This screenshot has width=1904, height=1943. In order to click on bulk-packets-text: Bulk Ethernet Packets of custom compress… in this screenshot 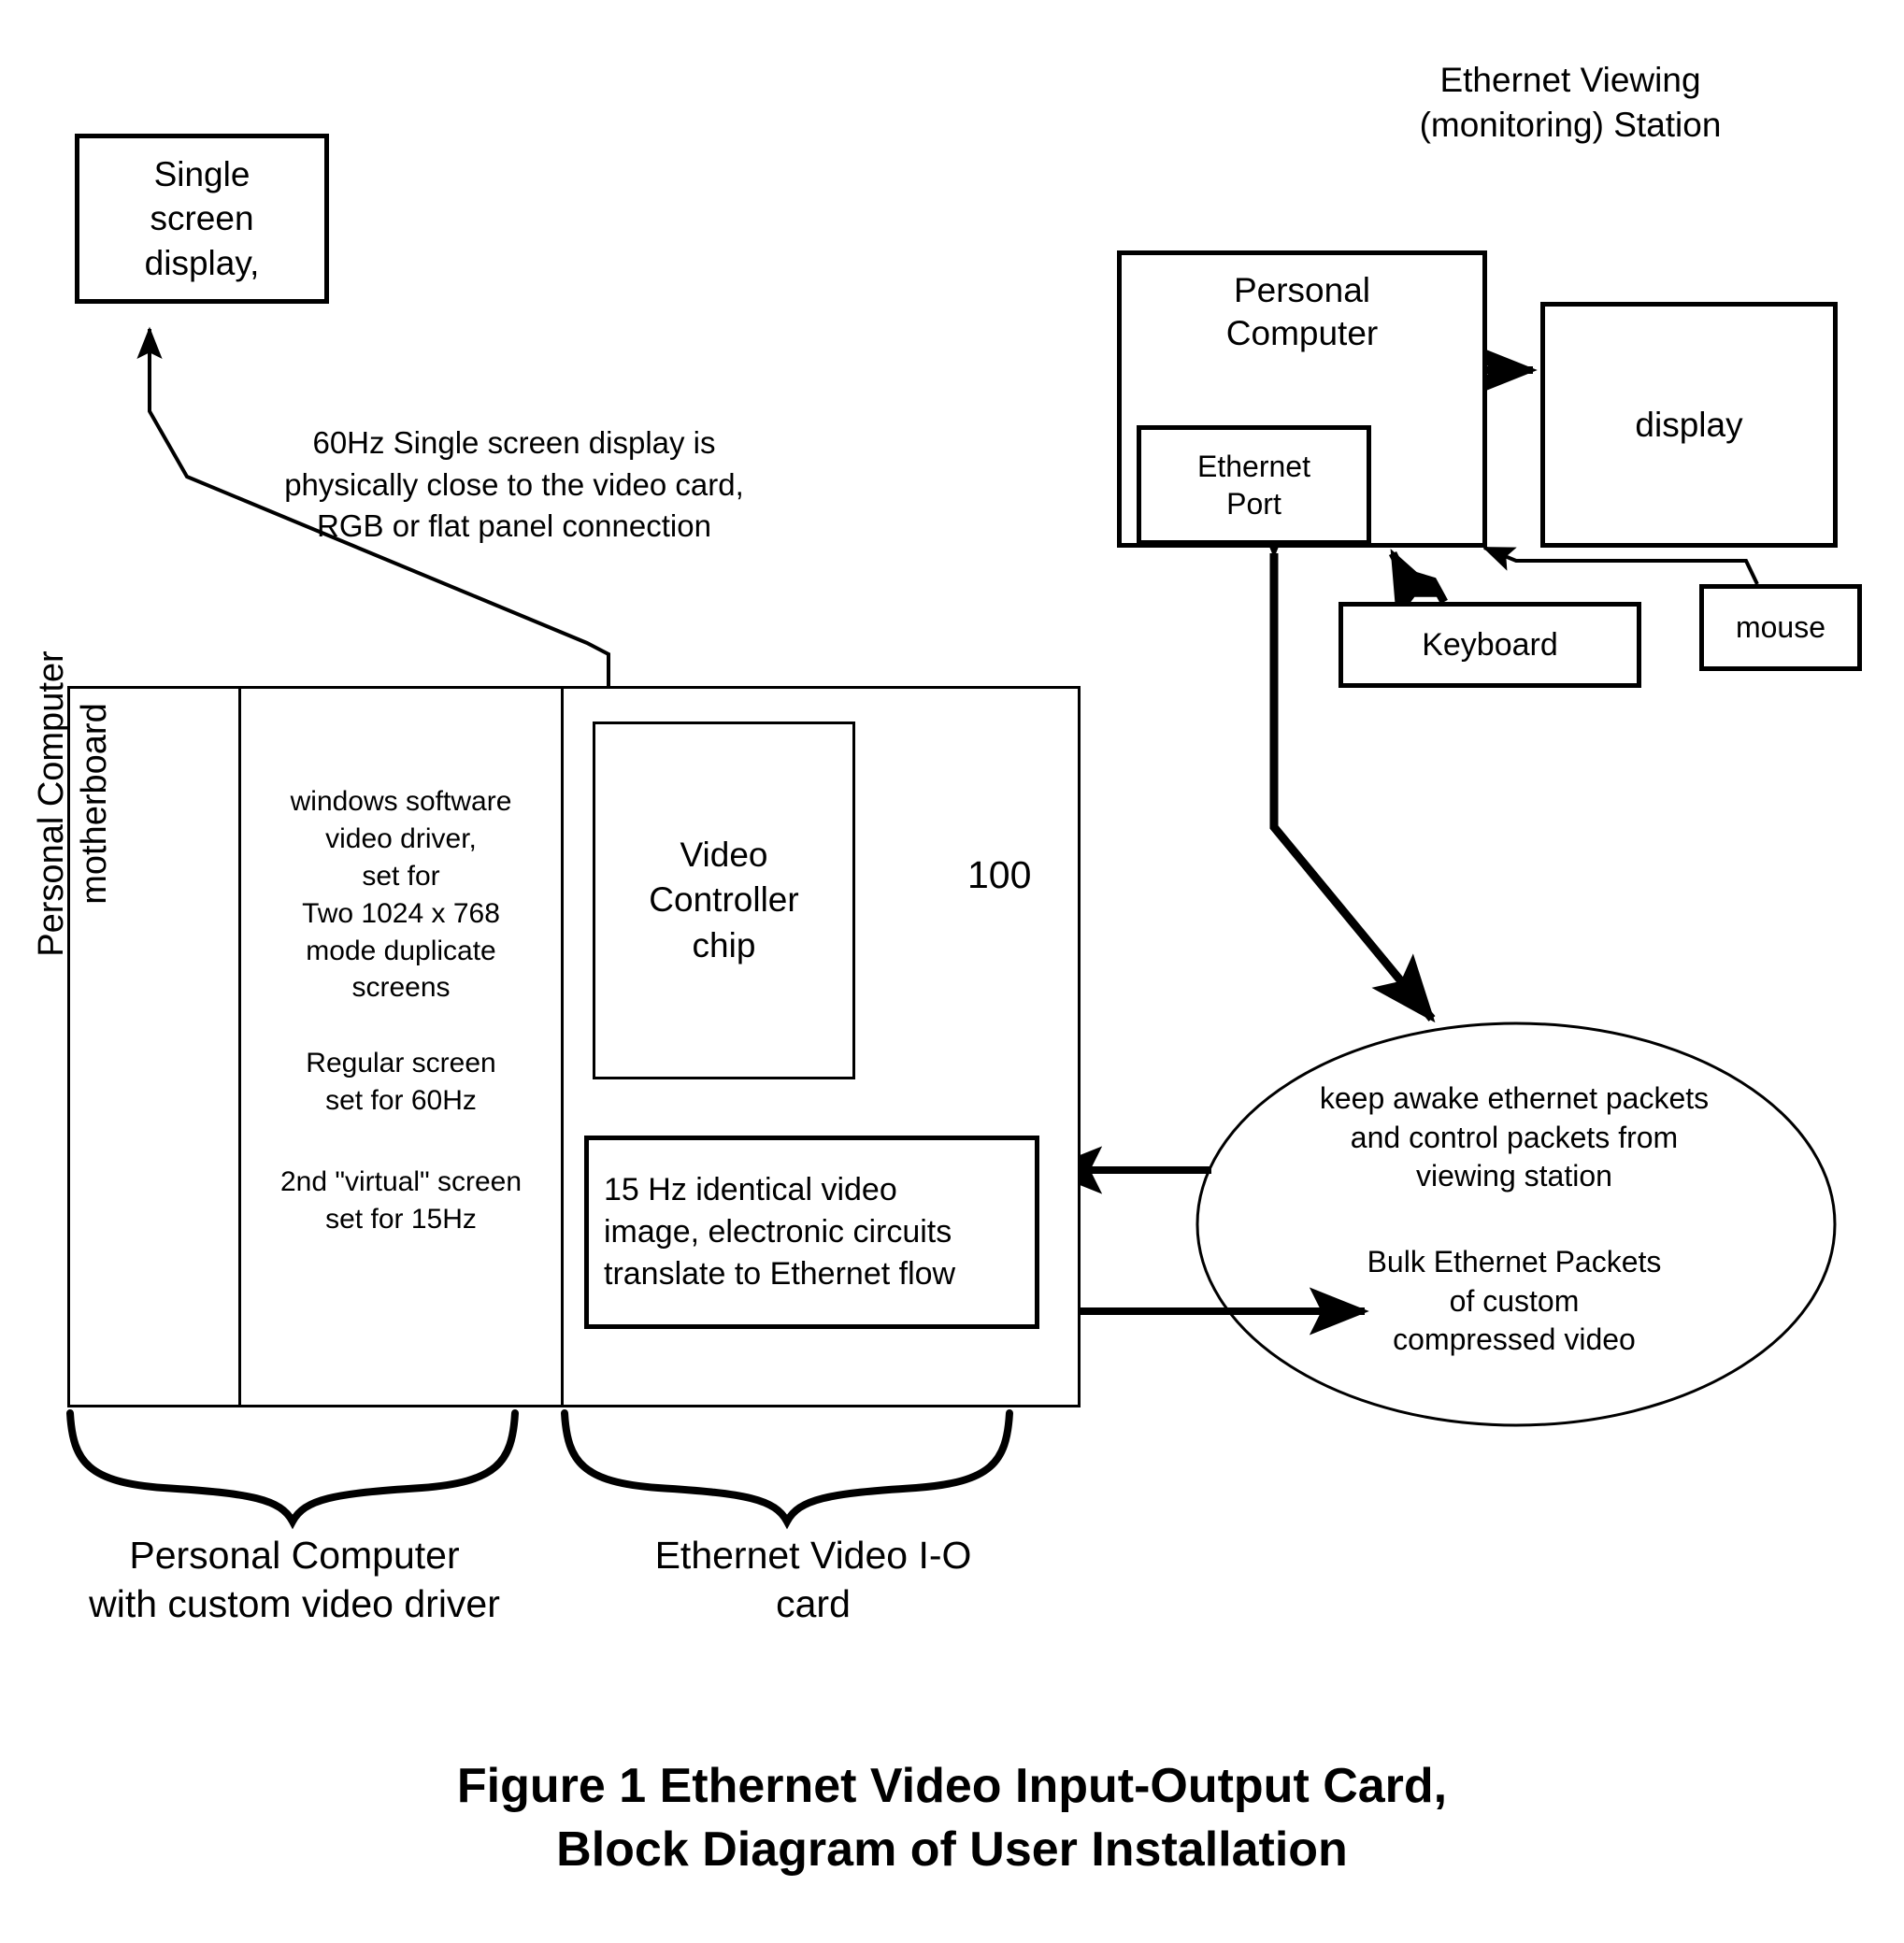, I will do `click(1514, 1301)`.